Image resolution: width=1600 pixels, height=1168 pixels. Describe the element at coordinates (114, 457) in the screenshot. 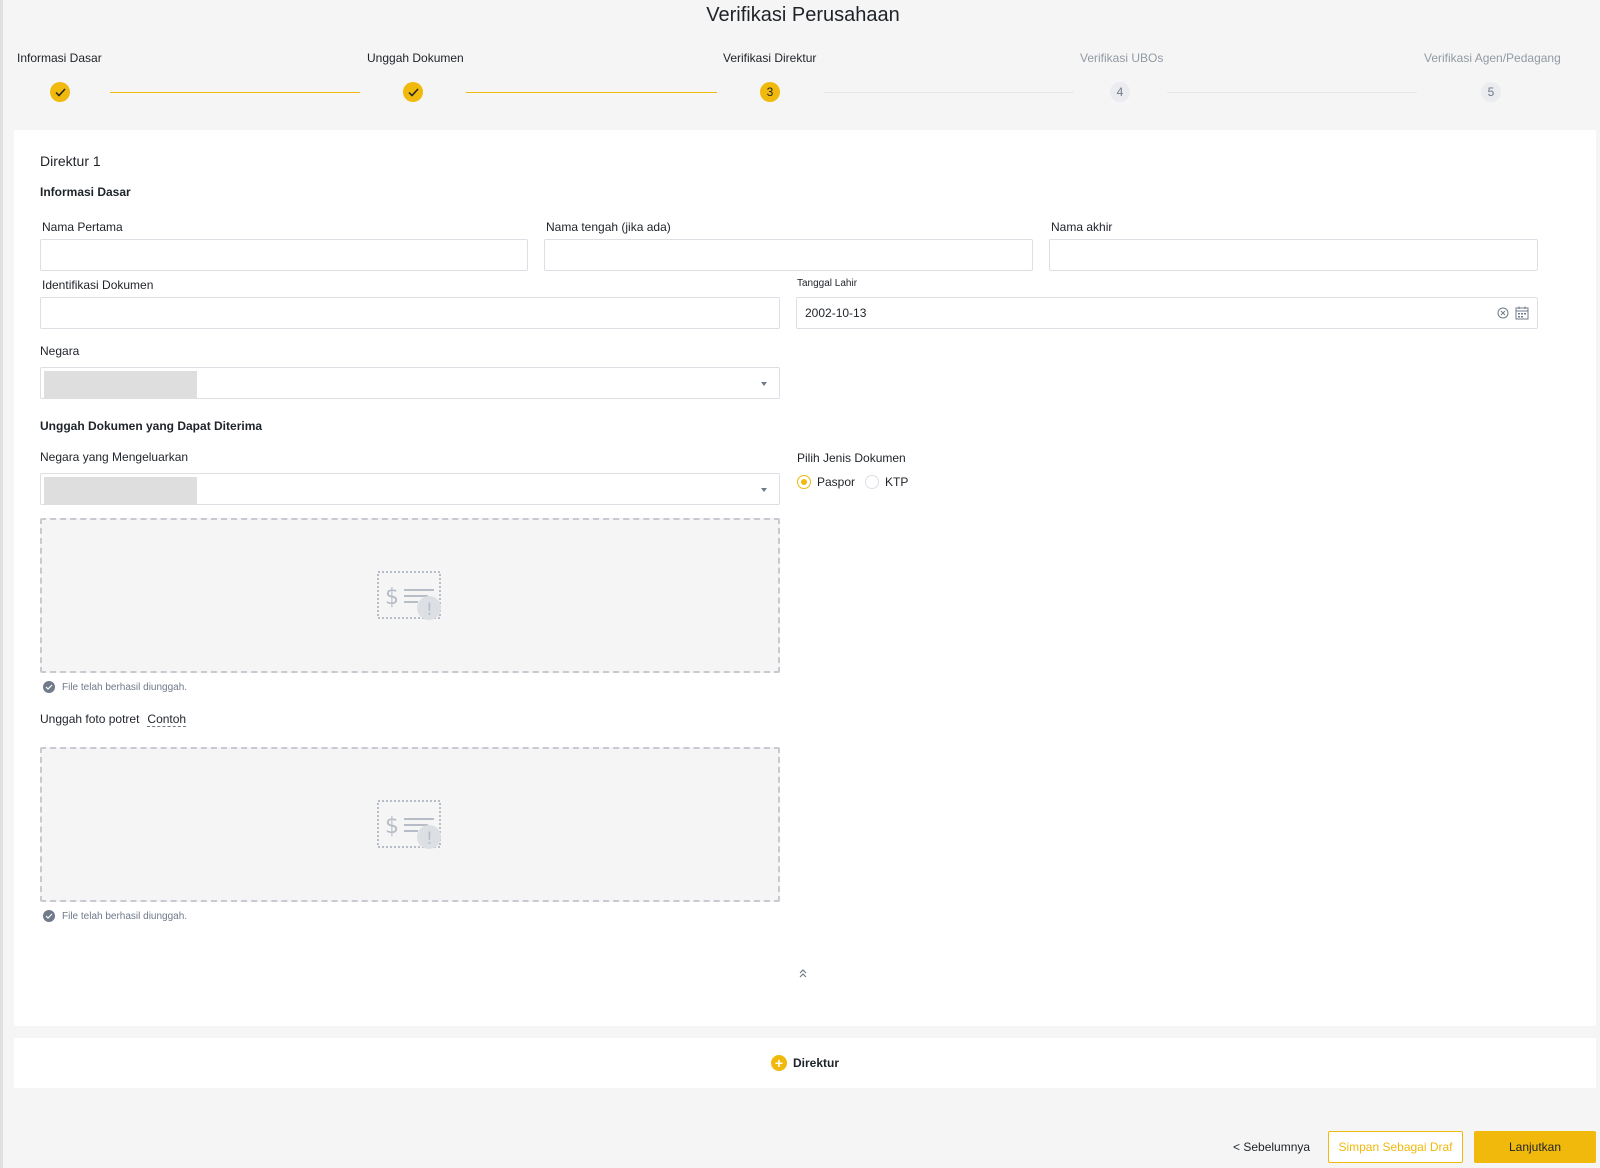

I see `issuing-country-label: Negara yang Mengeluarkan` at that location.